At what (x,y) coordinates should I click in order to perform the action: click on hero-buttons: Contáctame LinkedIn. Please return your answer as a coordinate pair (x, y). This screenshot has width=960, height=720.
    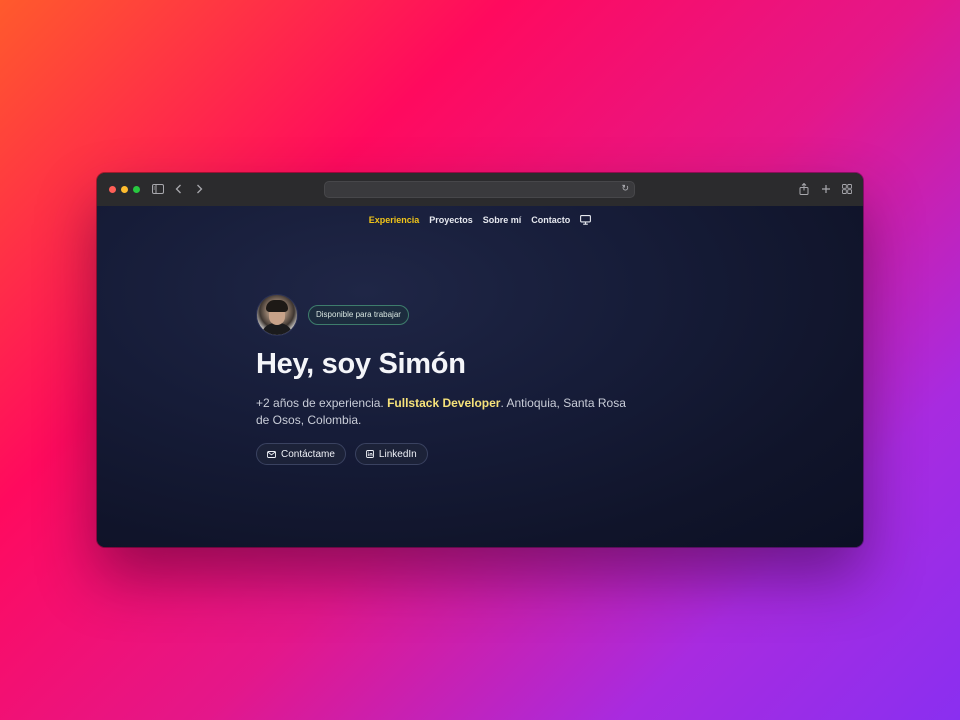
    Looking at the image, I should click on (446, 454).